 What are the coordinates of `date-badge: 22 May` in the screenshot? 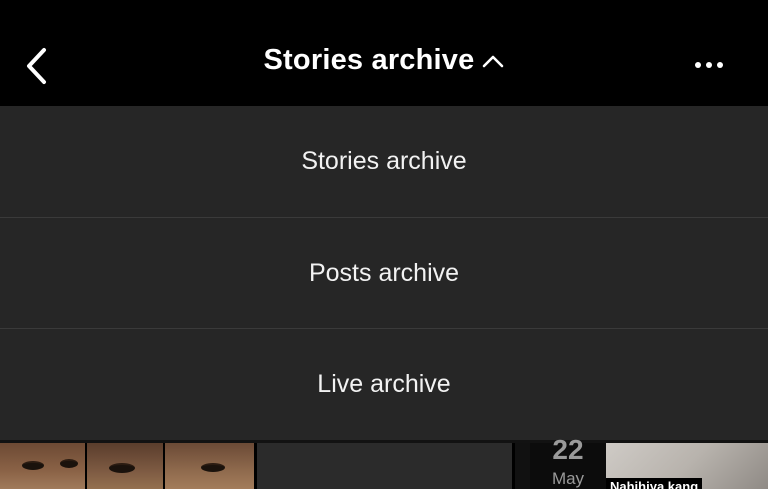 It's located at (568, 462).